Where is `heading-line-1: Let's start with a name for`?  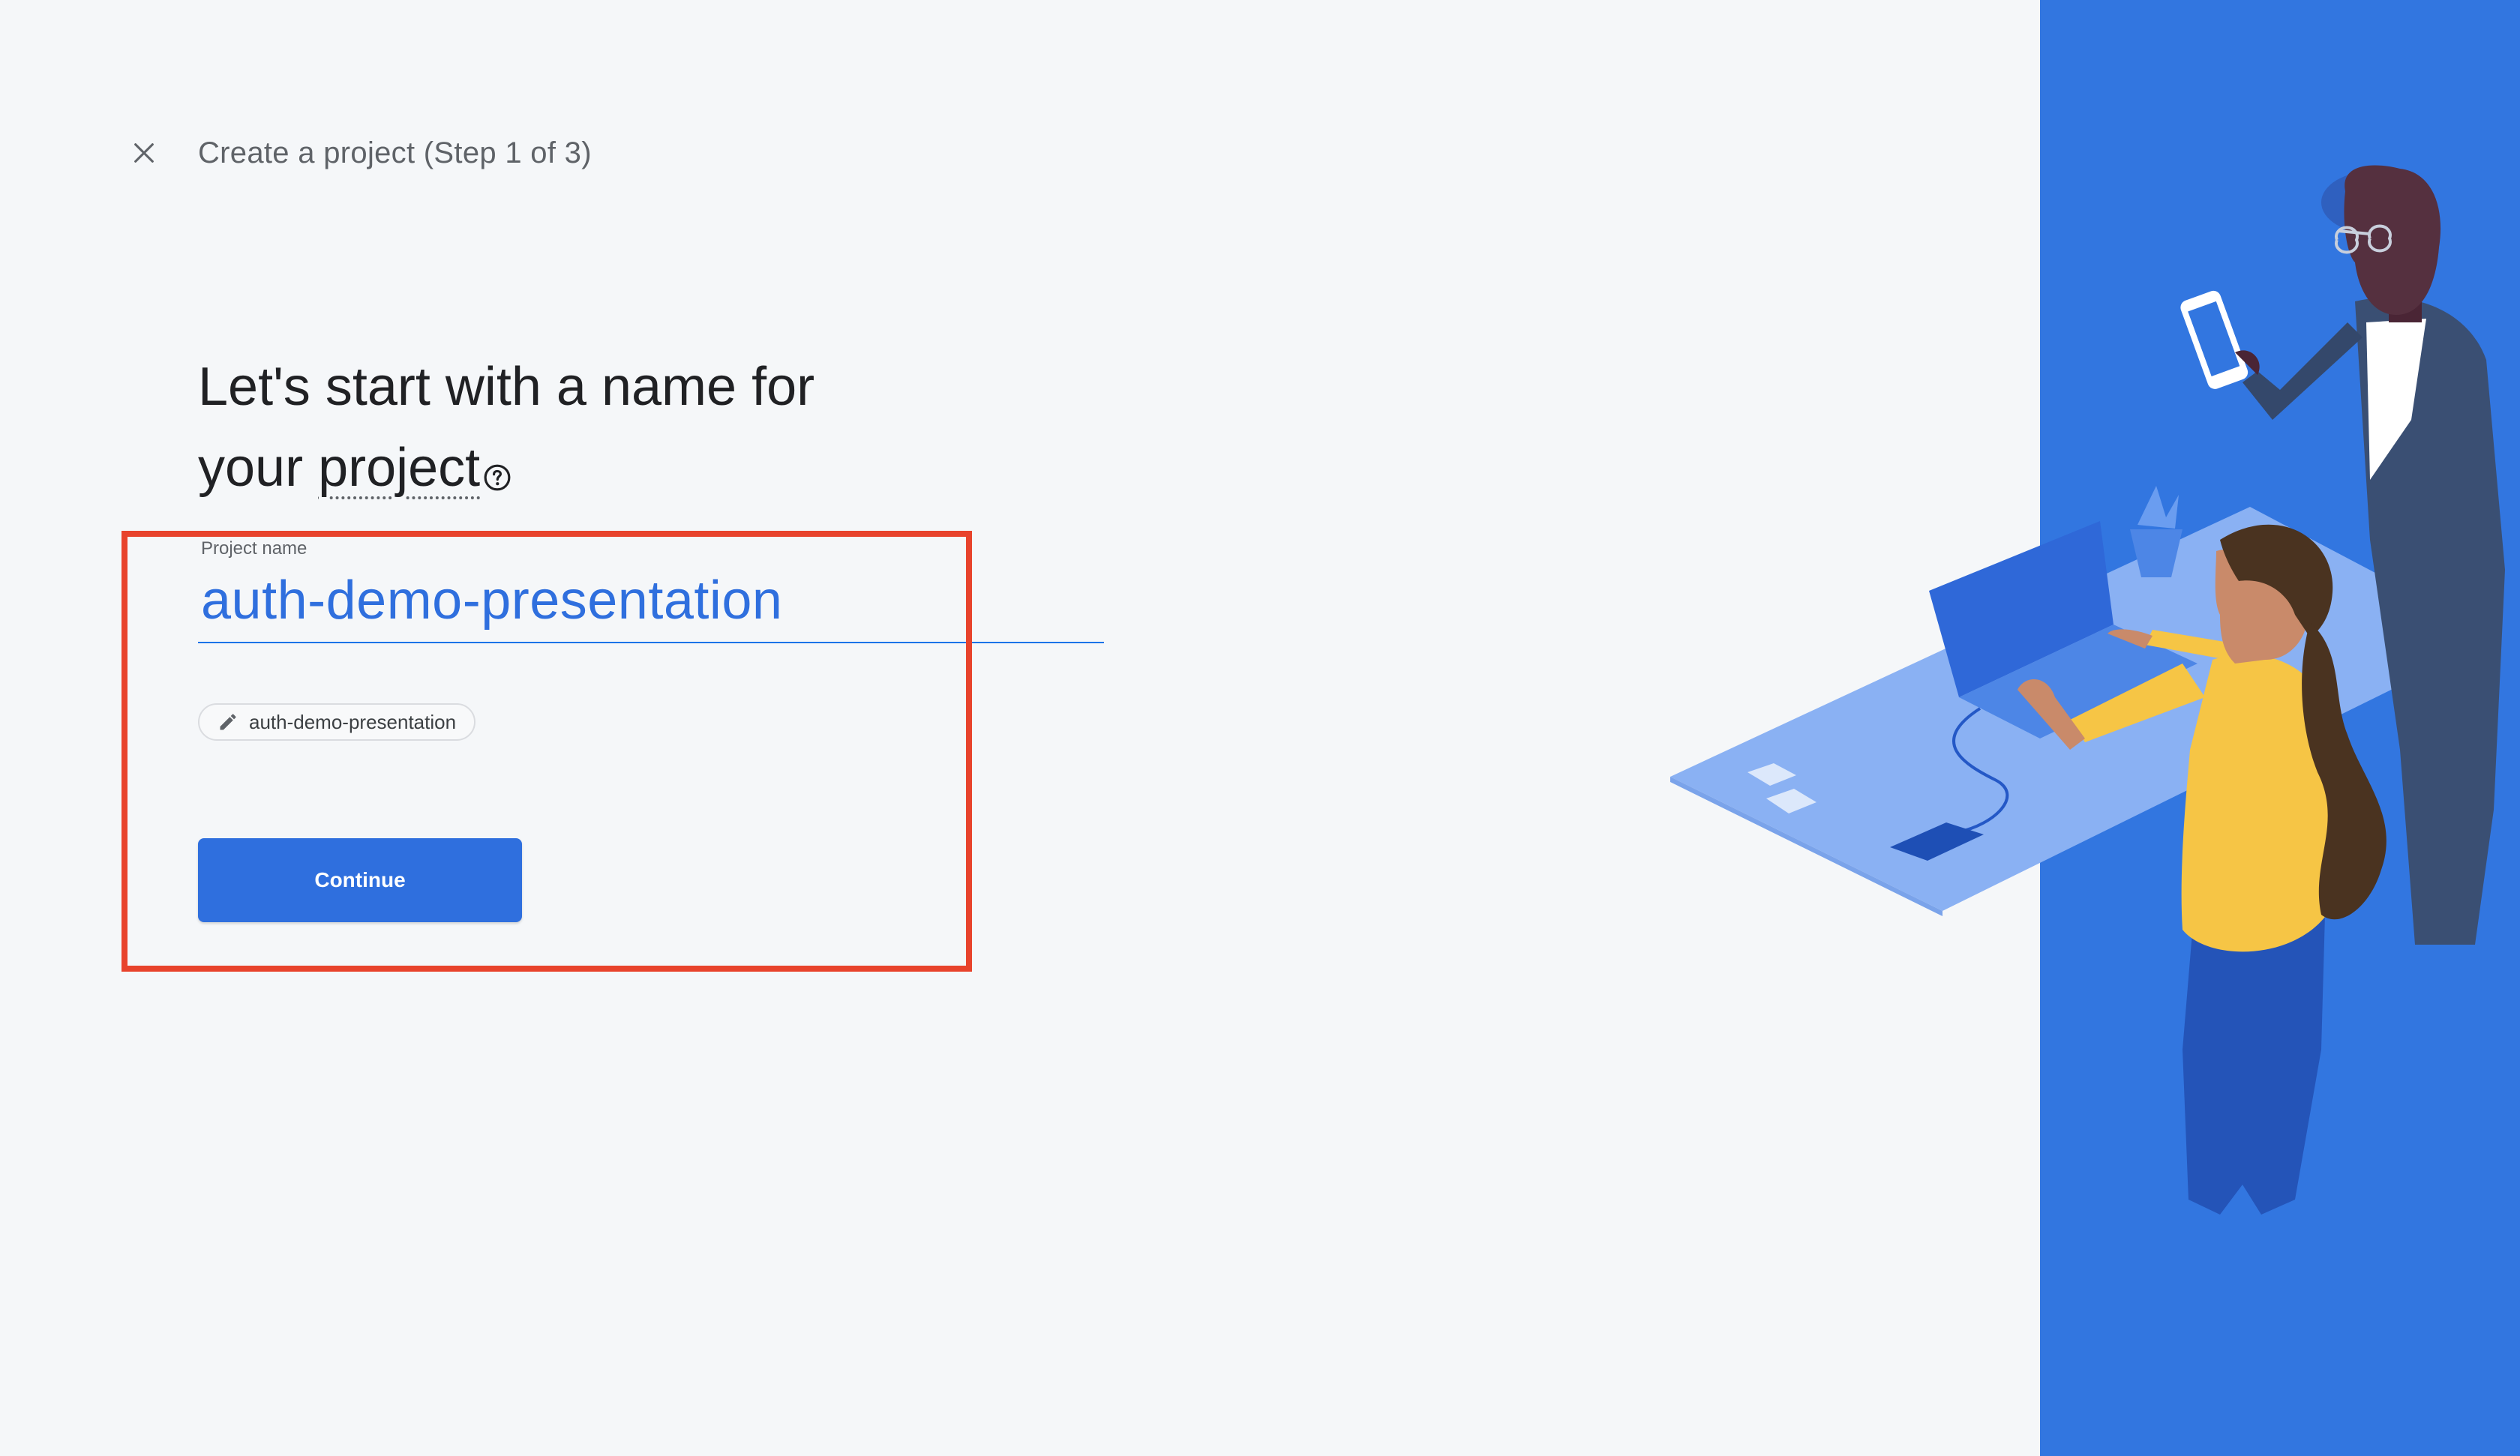 heading-line-1: Let's start with a name for is located at coordinates (506, 387).